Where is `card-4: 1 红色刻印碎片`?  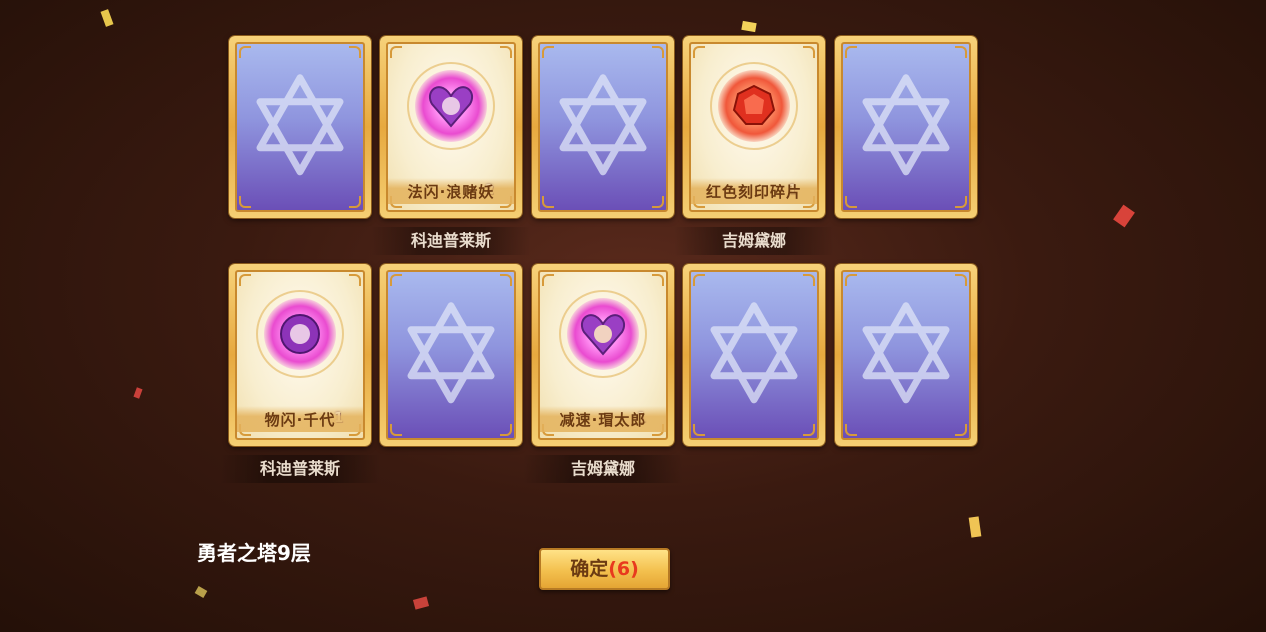 card-4: 1 红色刻印碎片 is located at coordinates (754, 127).